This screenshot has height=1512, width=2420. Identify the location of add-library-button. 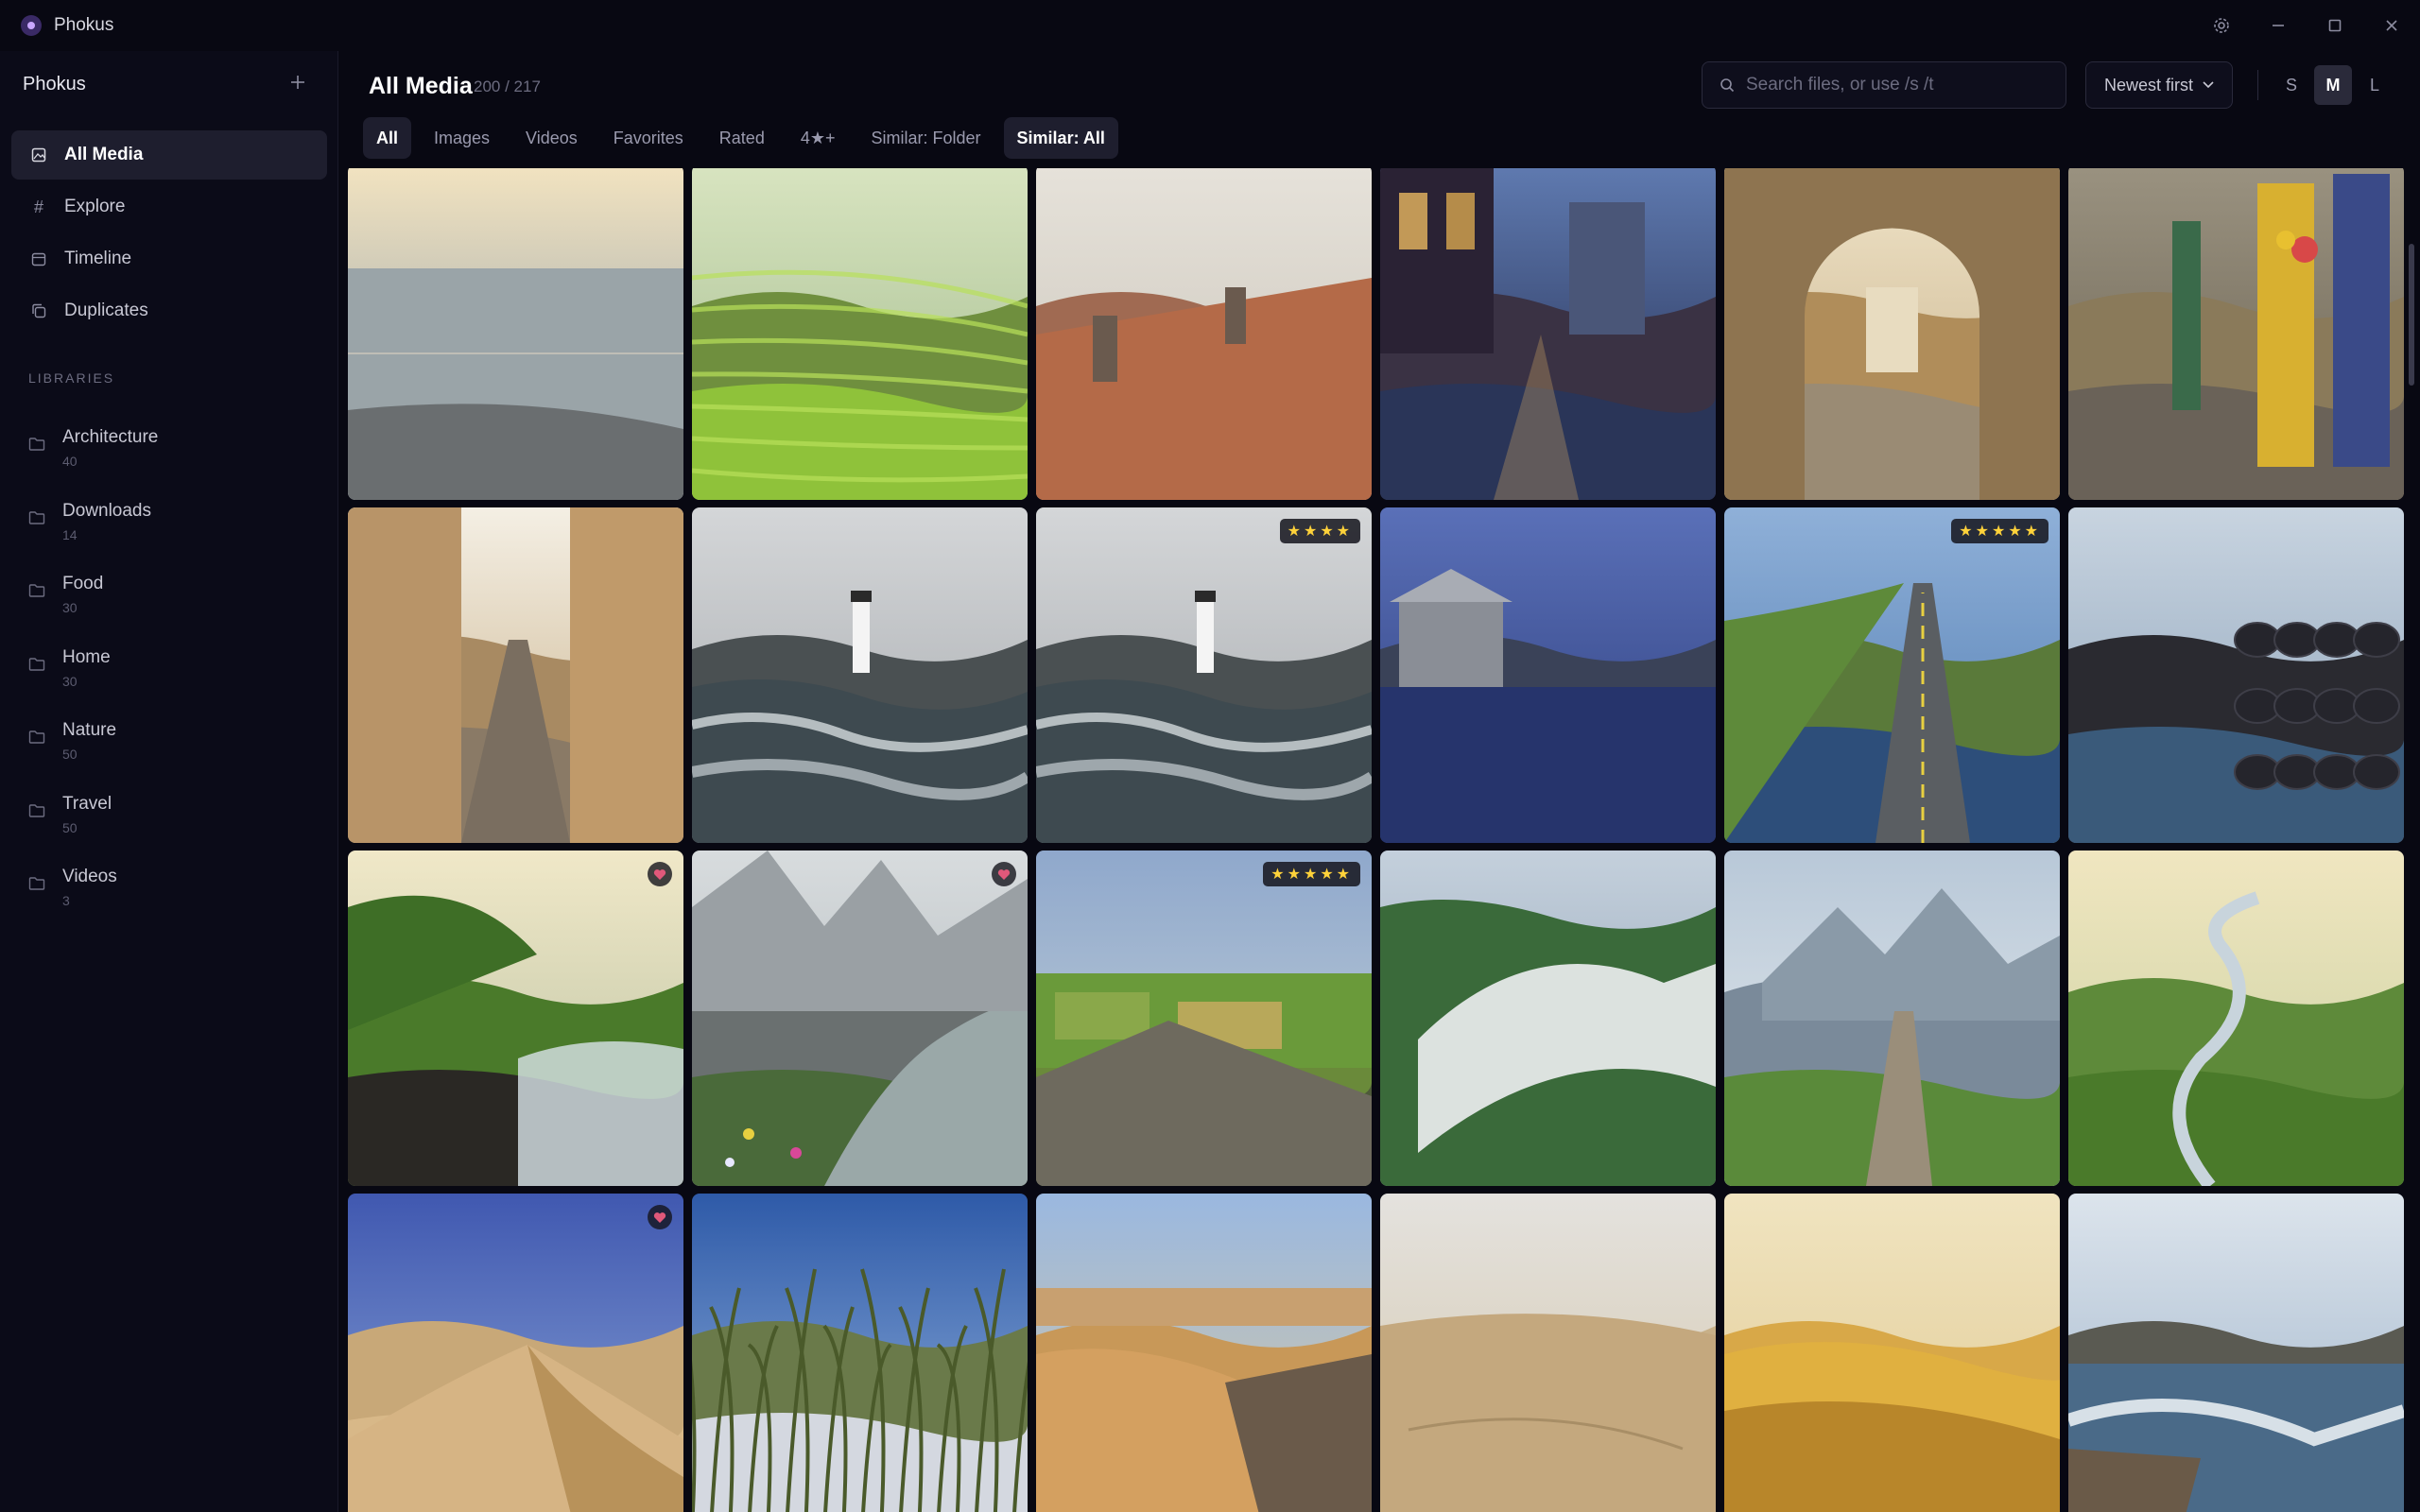
(298, 82).